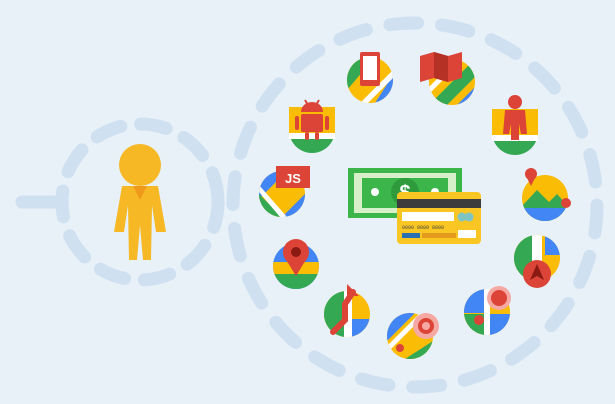 The image size is (615, 404). Describe the element at coordinates (140, 202) in the screenshot. I see `person-icon` at that location.